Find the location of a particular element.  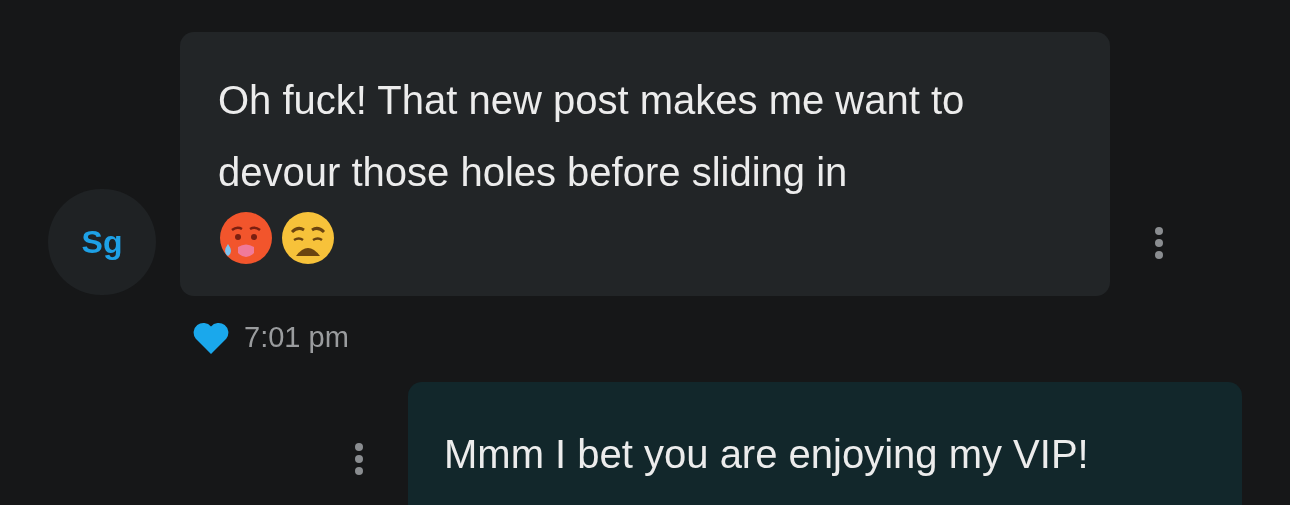

message-text: Oh fuck! That new post makes me want to devour those holes before sliding in is located at coordinates (592, 136).